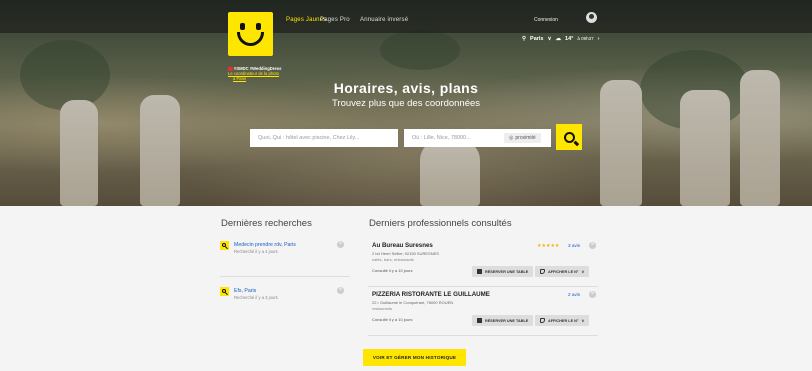 This screenshot has width=812, height=371. I want to click on reviews-link: 3 avis, so click(574, 245).